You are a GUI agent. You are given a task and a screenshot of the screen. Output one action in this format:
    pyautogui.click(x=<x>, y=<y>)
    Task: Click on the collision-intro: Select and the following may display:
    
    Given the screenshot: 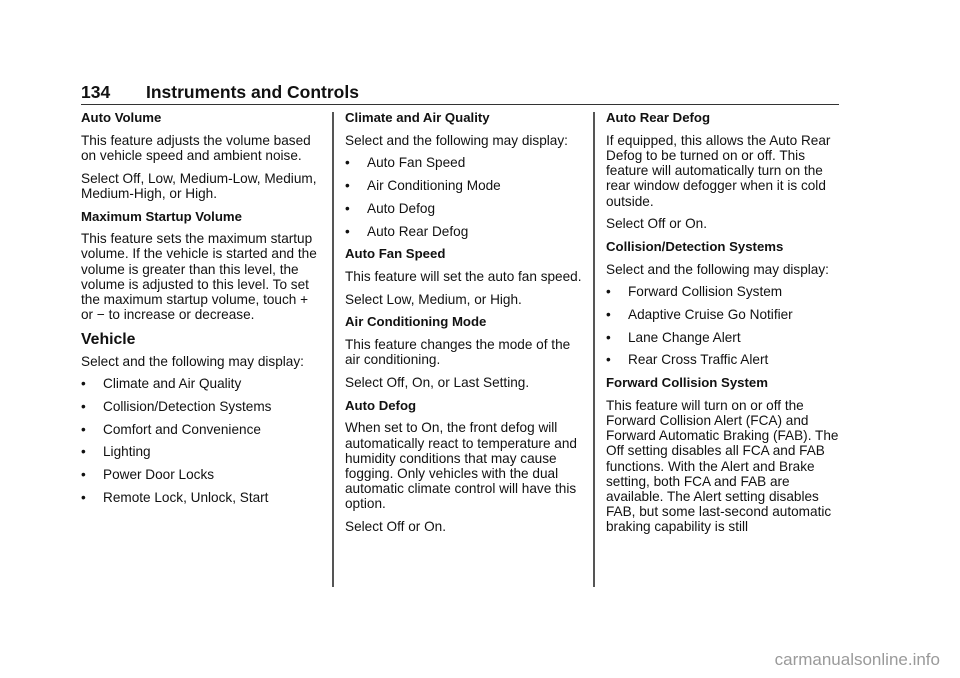 What is the action you would take?
    pyautogui.click(x=717, y=269)
    